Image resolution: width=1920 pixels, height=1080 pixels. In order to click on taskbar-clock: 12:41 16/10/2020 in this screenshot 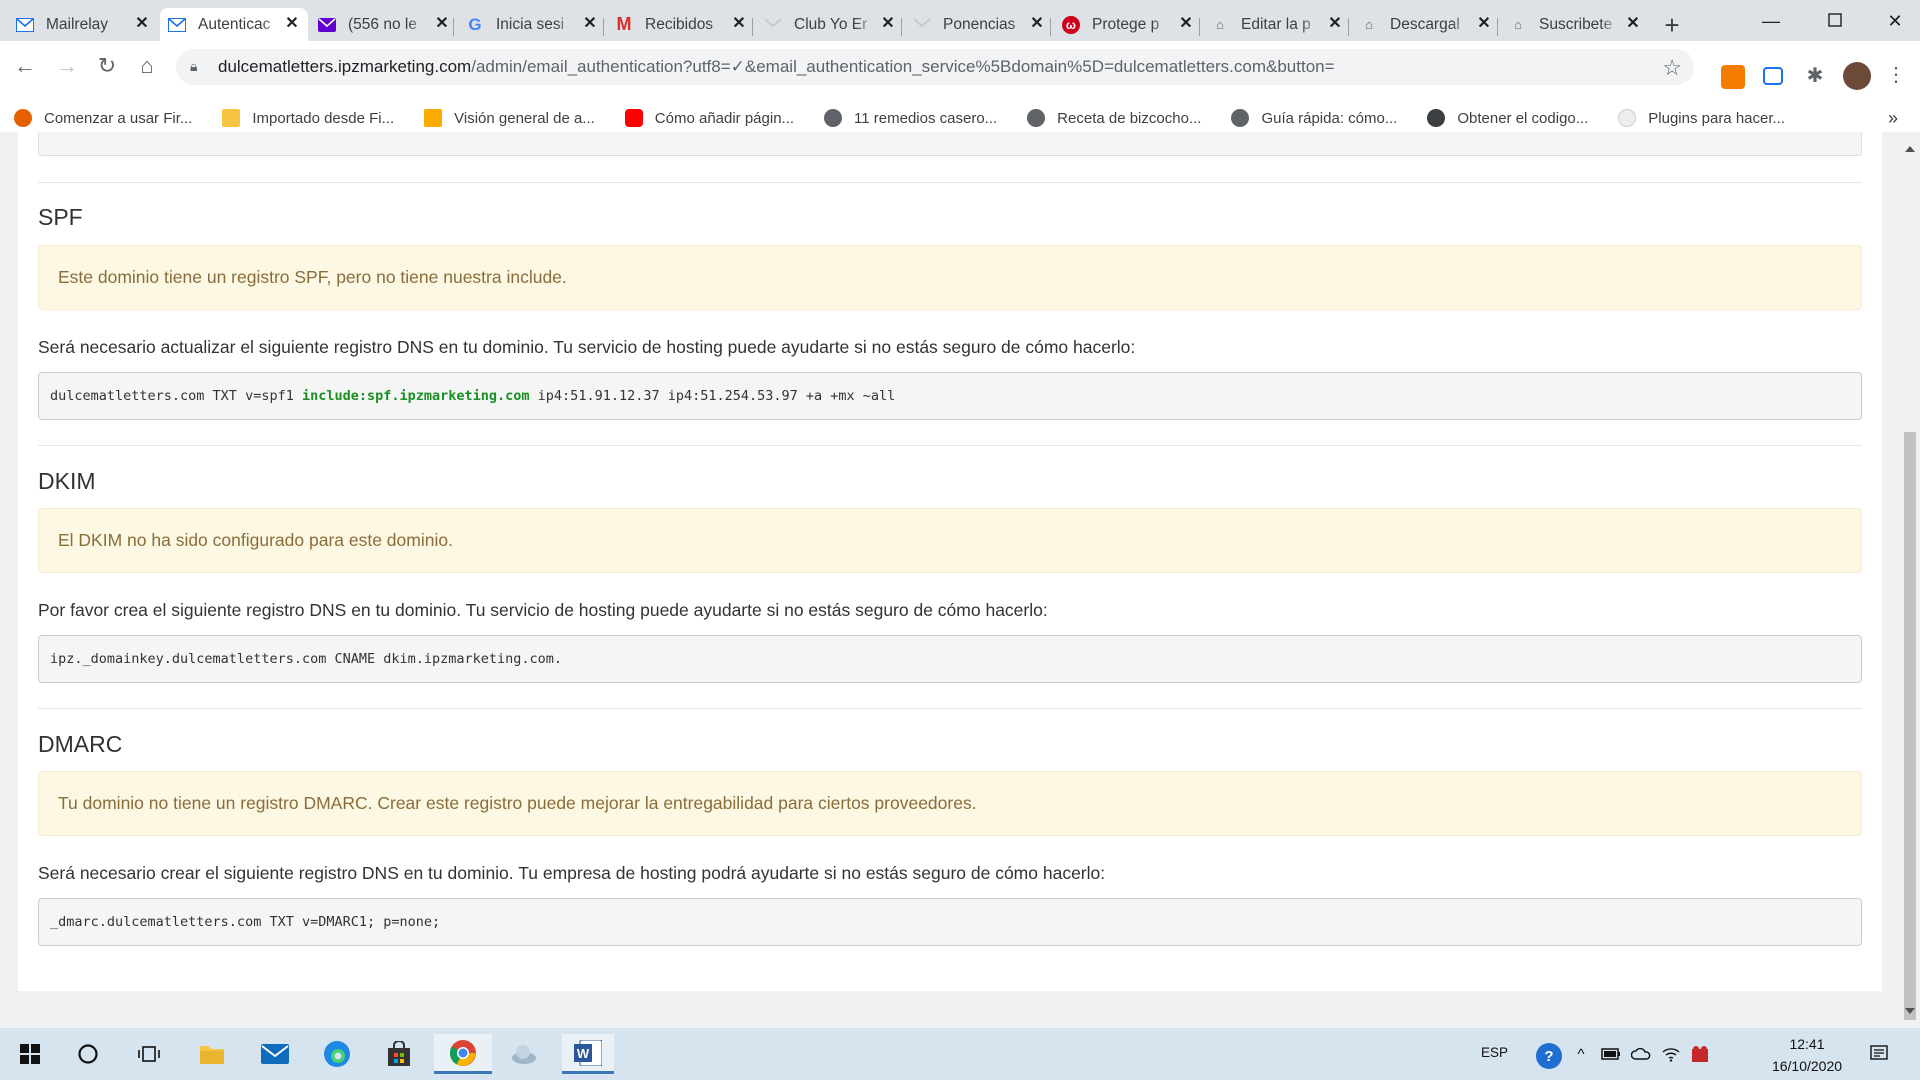, I will do `click(1807, 1055)`.